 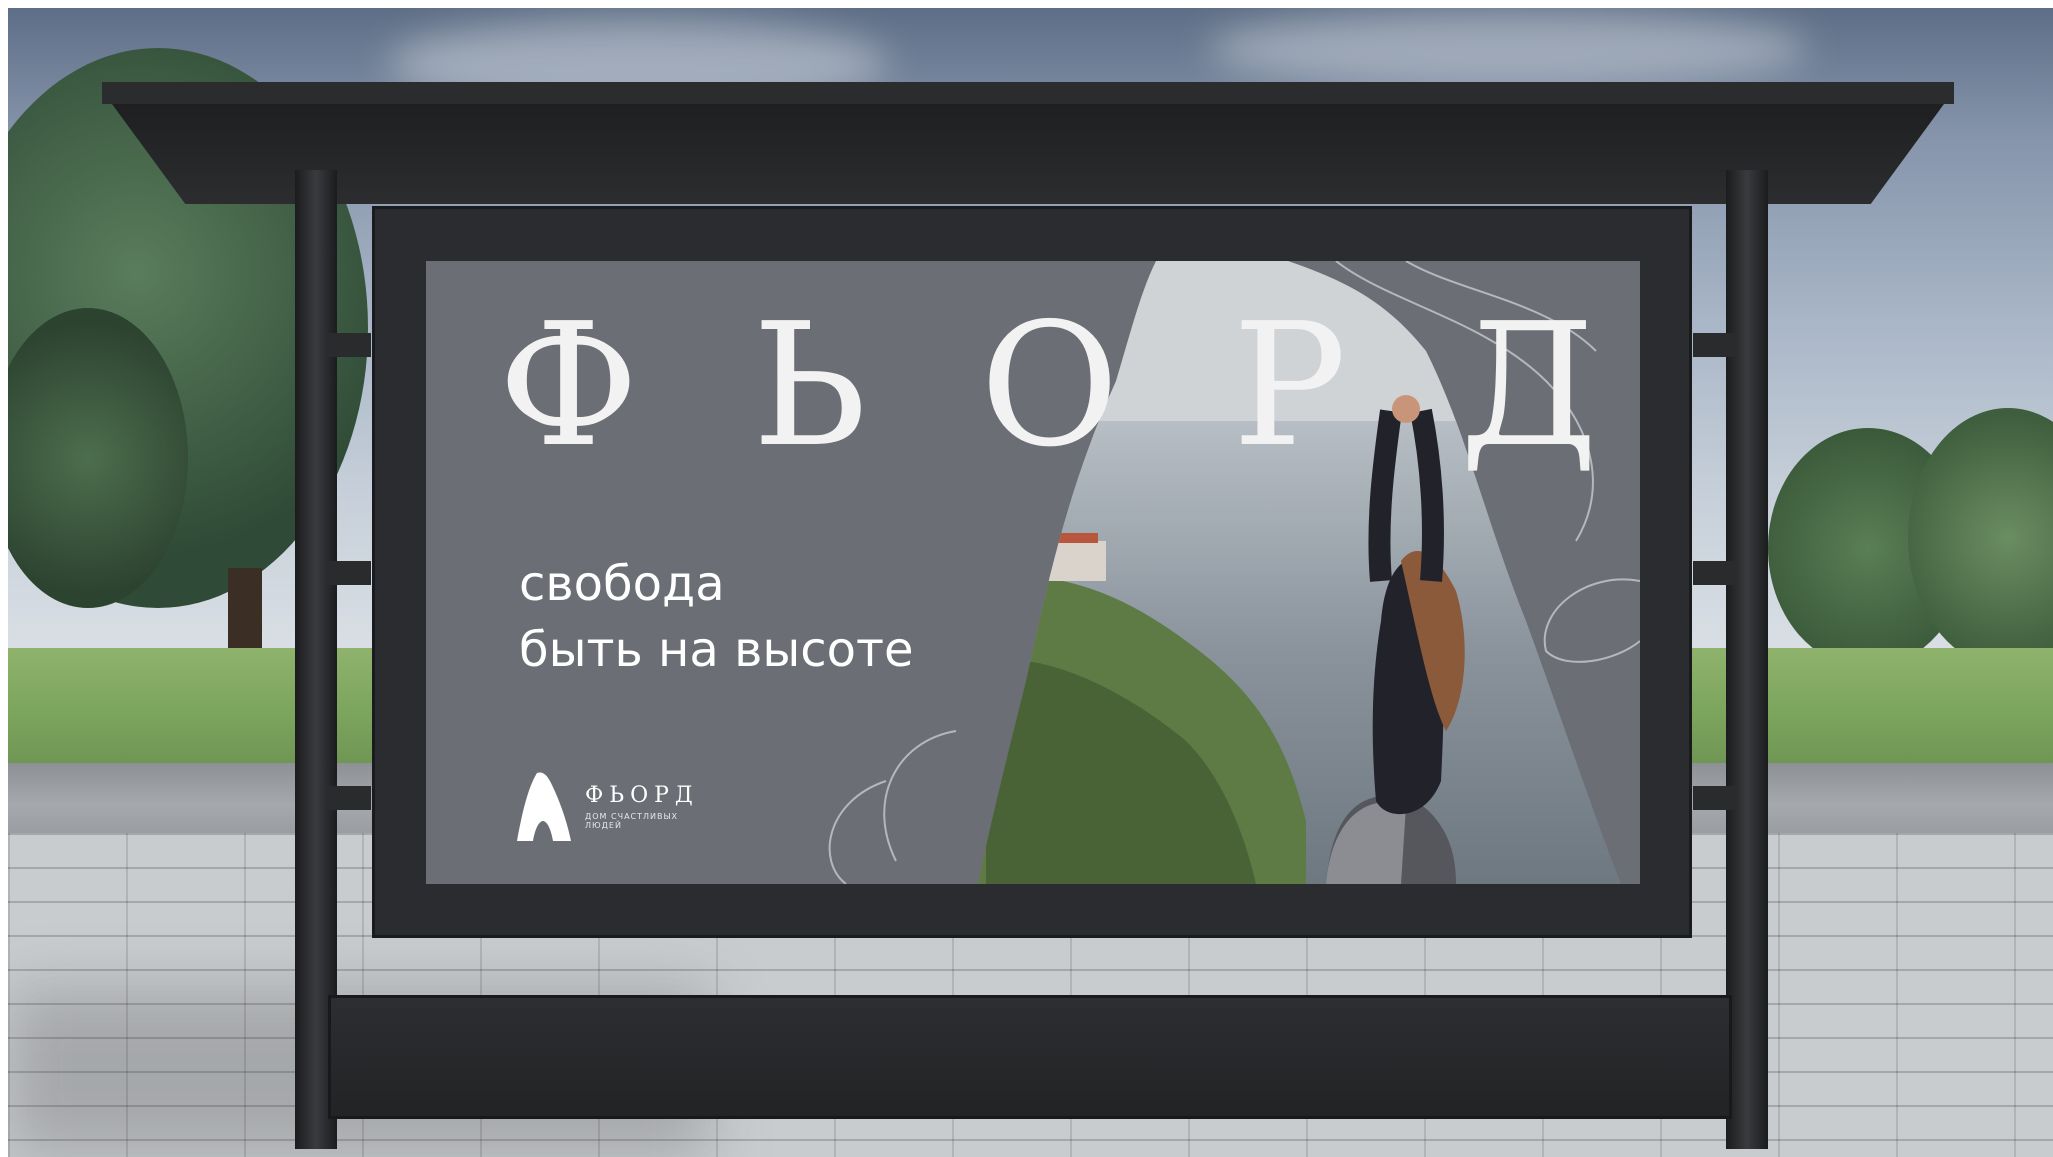 What do you see at coordinates (1030, 1057) in the screenshot?
I see `billboard-bottom-panel` at bounding box center [1030, 1057].